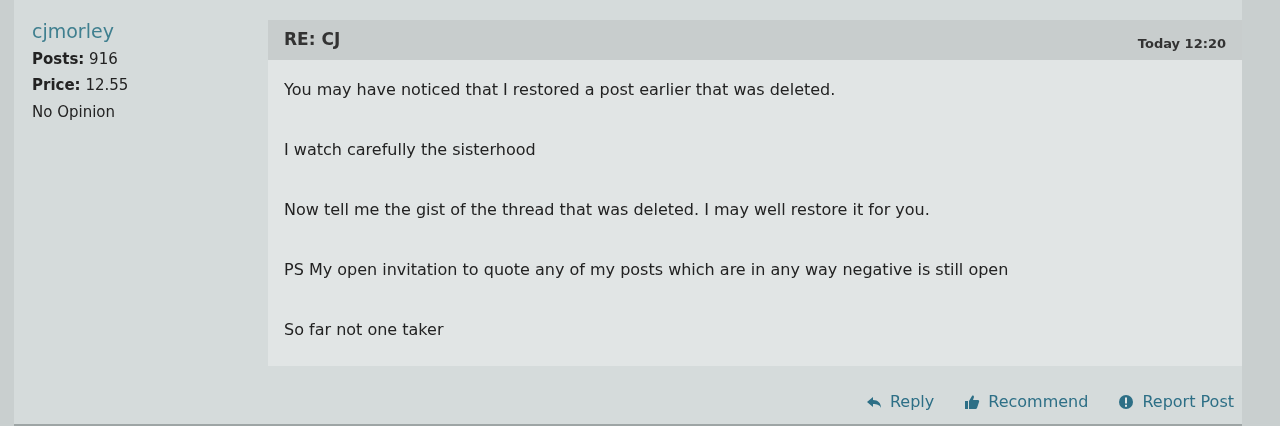 The height and width of the screenshot is (426, 1280). What do you see at coordinates (364, 330) in the screenshot?
I see `post-paragraph: So far not one taker` at bounding box center [364, 330].